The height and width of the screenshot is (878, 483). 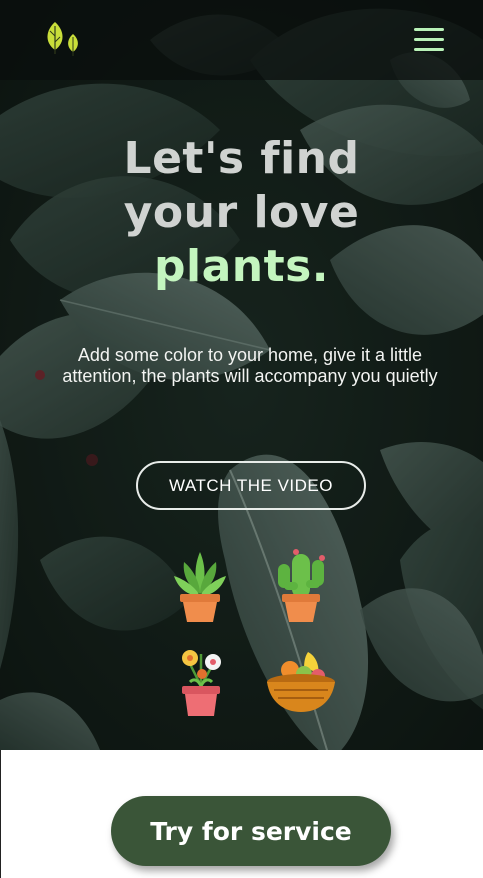 What do you see at coordinates (251, 485) in the screenshot?
I see `watch-video-button: WATCH THE VIDEO` at bounding box center [251, 485].